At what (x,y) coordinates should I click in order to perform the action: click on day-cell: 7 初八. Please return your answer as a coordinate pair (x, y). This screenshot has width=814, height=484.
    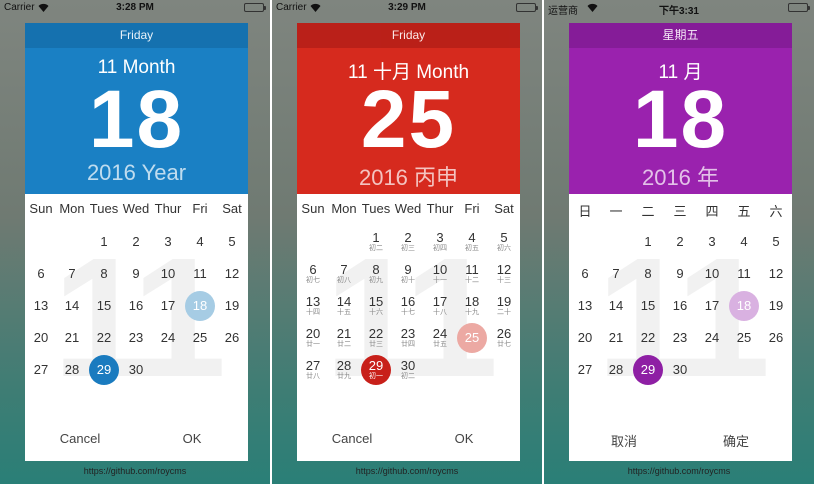
    Looking at the image, I should click on (344, 274).